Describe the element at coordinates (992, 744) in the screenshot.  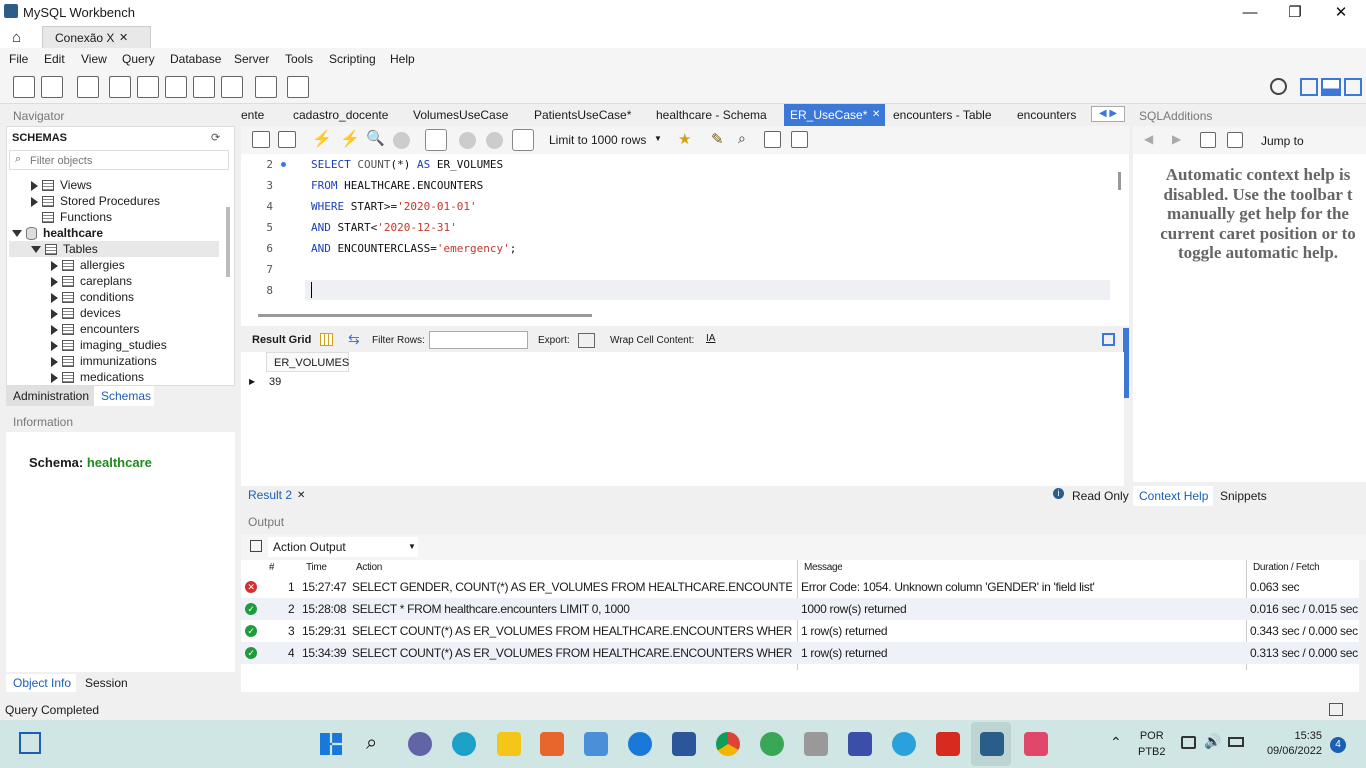
I see `mysql-workbench-taskbar-icon` at that location.